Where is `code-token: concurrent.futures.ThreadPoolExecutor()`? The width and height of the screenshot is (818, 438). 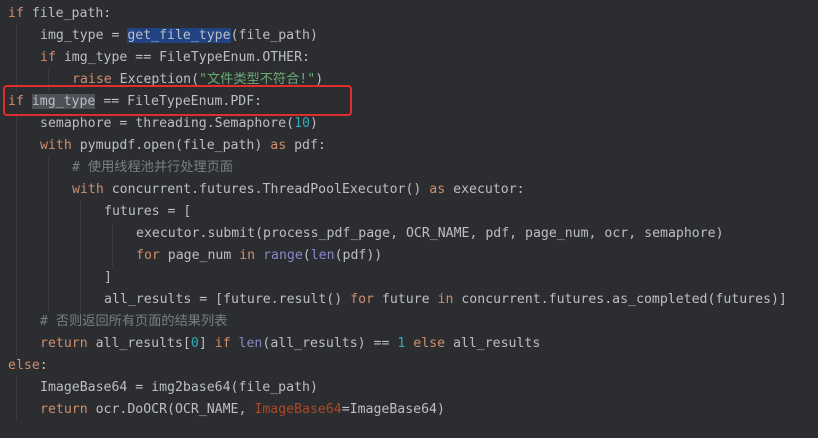 code-token: concurrent.futures.ThreadPoolExecutor() is located at coordinates (266, 189).